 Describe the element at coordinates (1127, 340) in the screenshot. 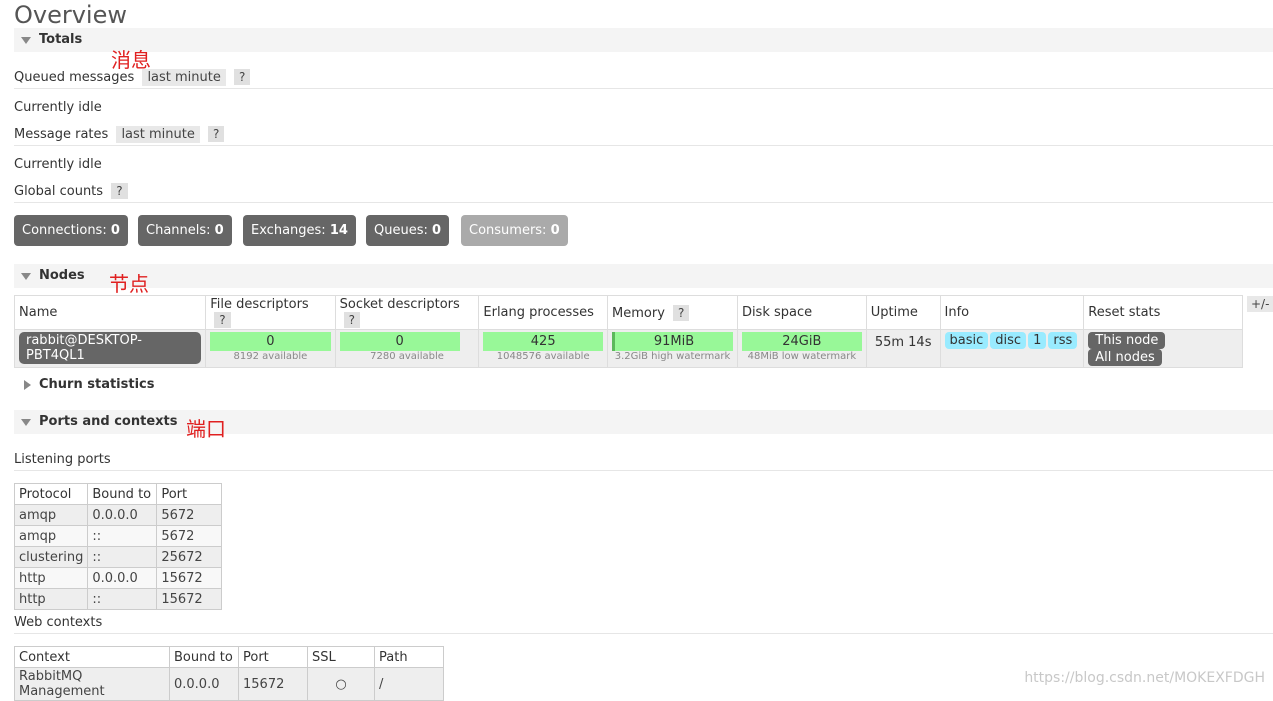

I see `reset-this-node-button: This node` at that location.